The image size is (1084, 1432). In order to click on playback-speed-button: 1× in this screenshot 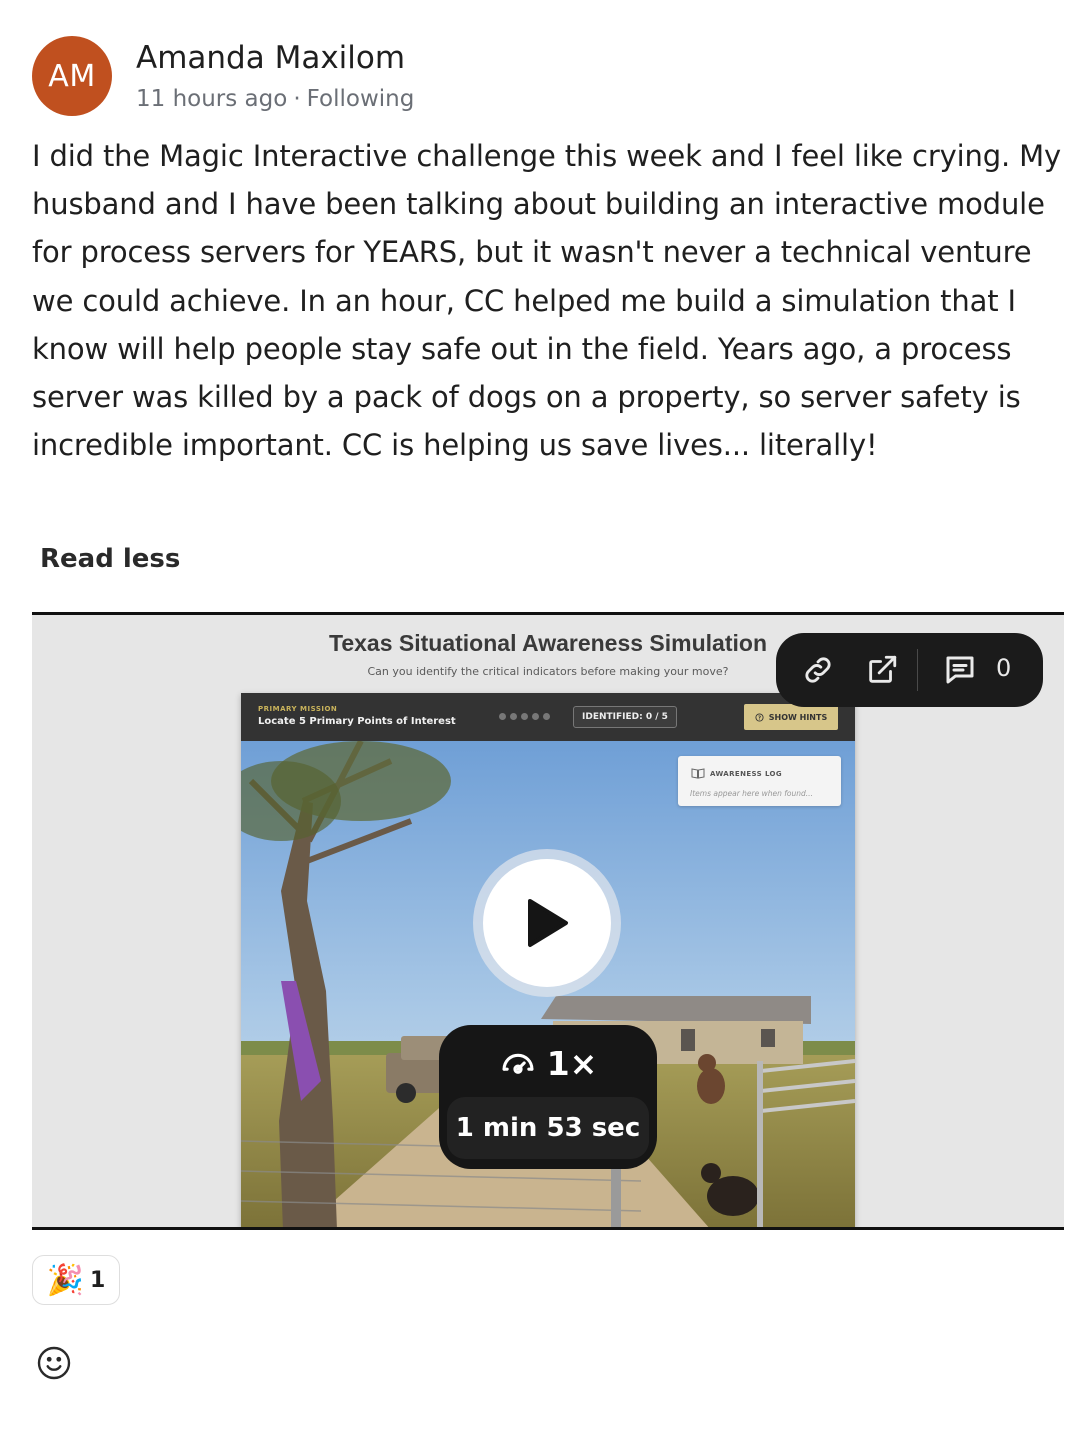, I will do `click(548, 1063)`.